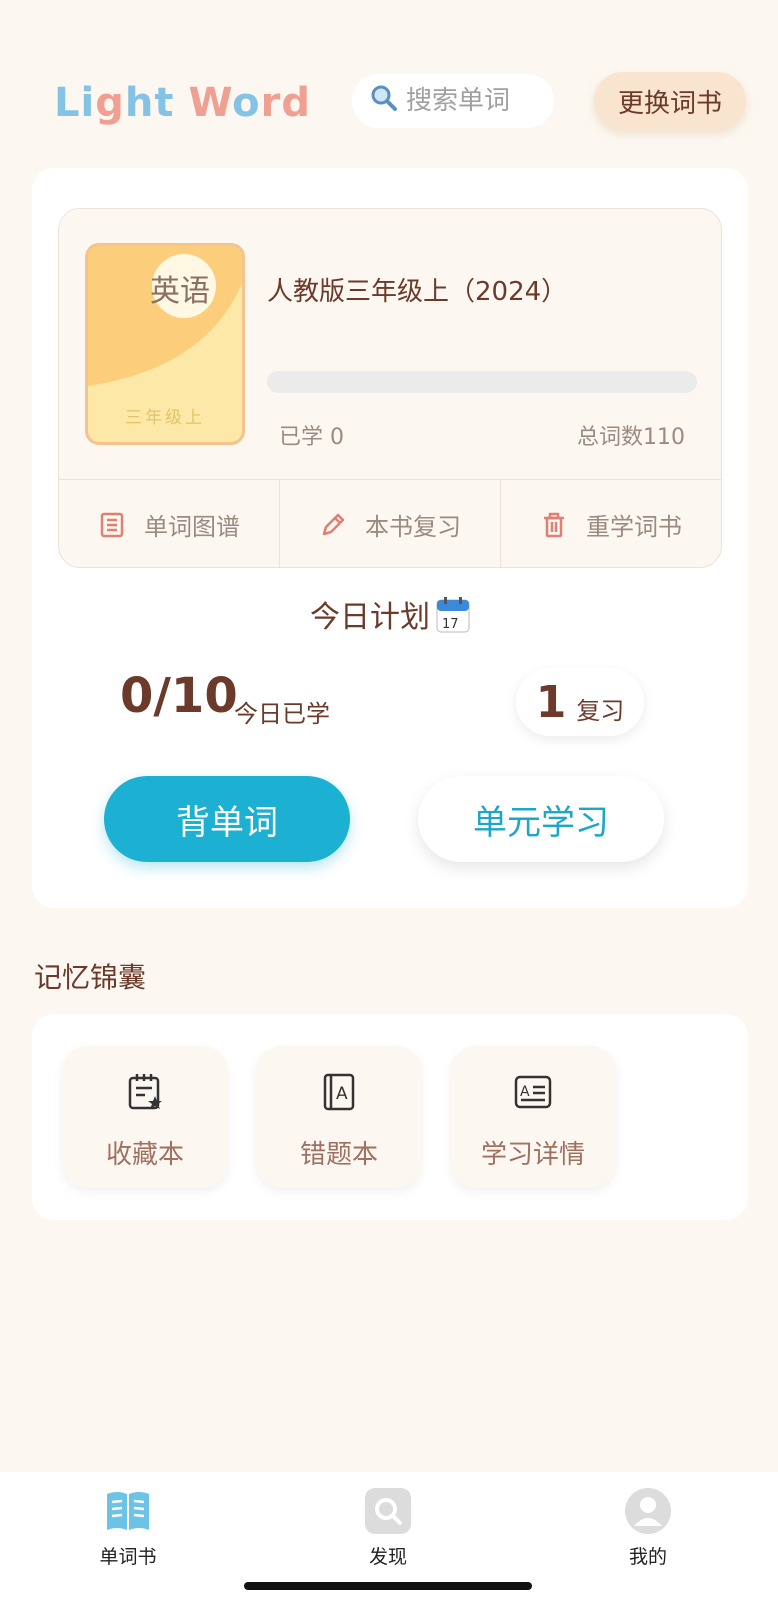 This screenshot has height=1600, width=778. I want to click on book-review-label: 本书复习, so click(413, 527).